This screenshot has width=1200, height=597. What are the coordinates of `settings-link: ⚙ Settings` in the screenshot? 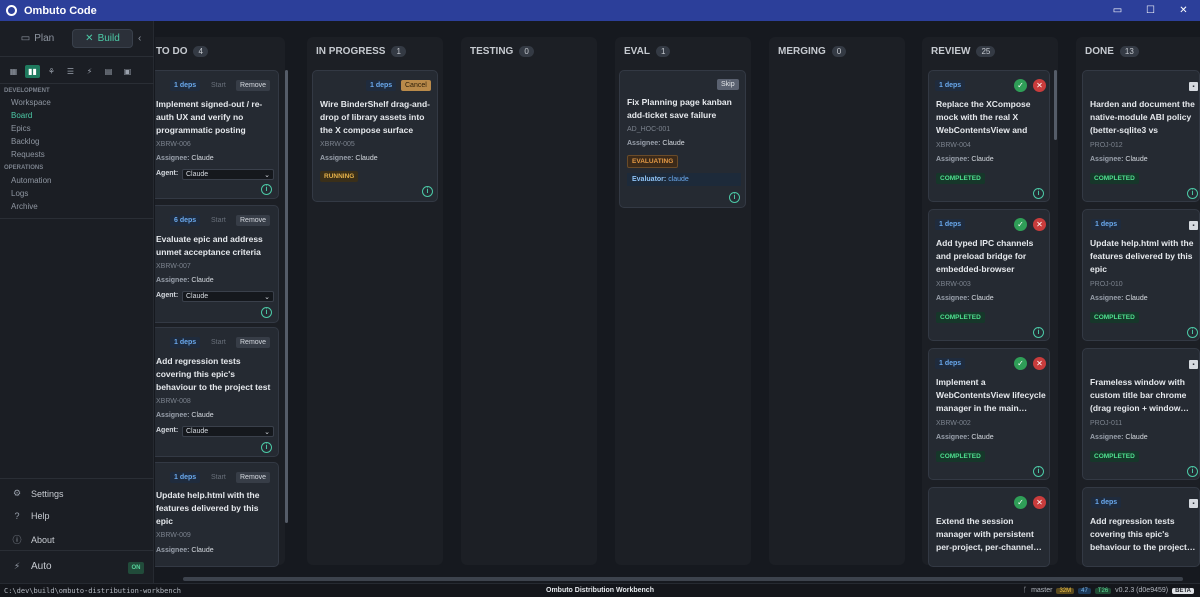 It's located at (38, 493).